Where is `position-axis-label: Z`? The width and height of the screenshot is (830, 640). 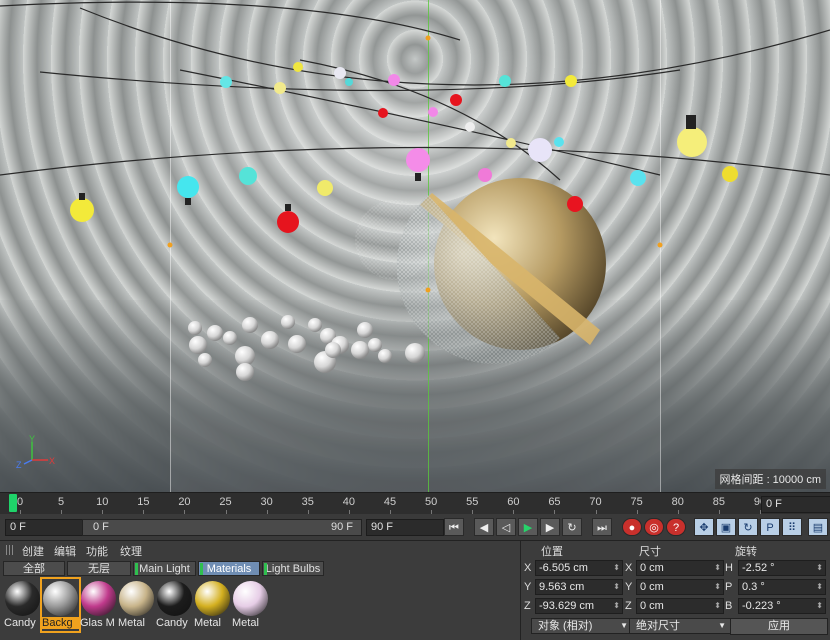 position-axis-label: Z is located at coordinates (527, 606).